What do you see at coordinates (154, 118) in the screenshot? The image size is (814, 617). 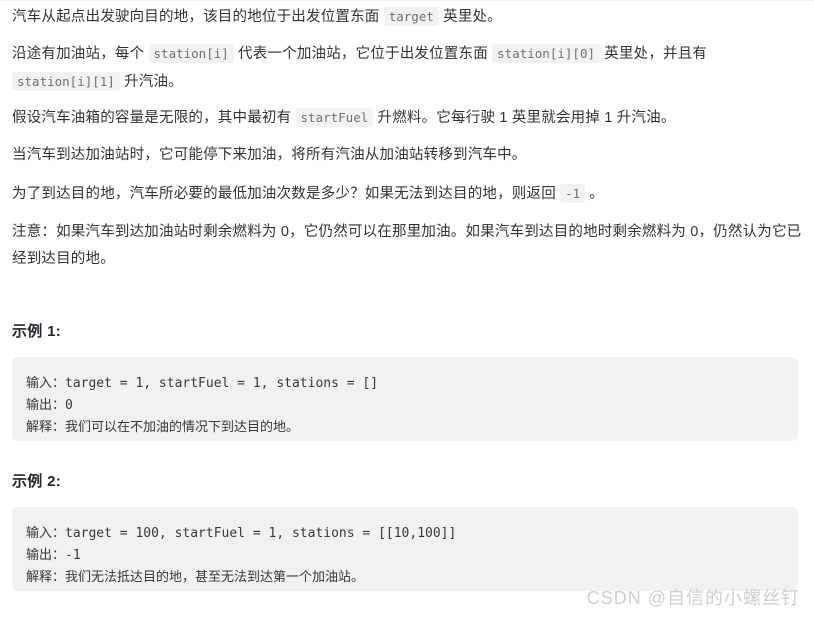 I see `paragraph-text: 假设汽车油箱的容量是无限的，其中最初有` at bounding box center [154, 118].